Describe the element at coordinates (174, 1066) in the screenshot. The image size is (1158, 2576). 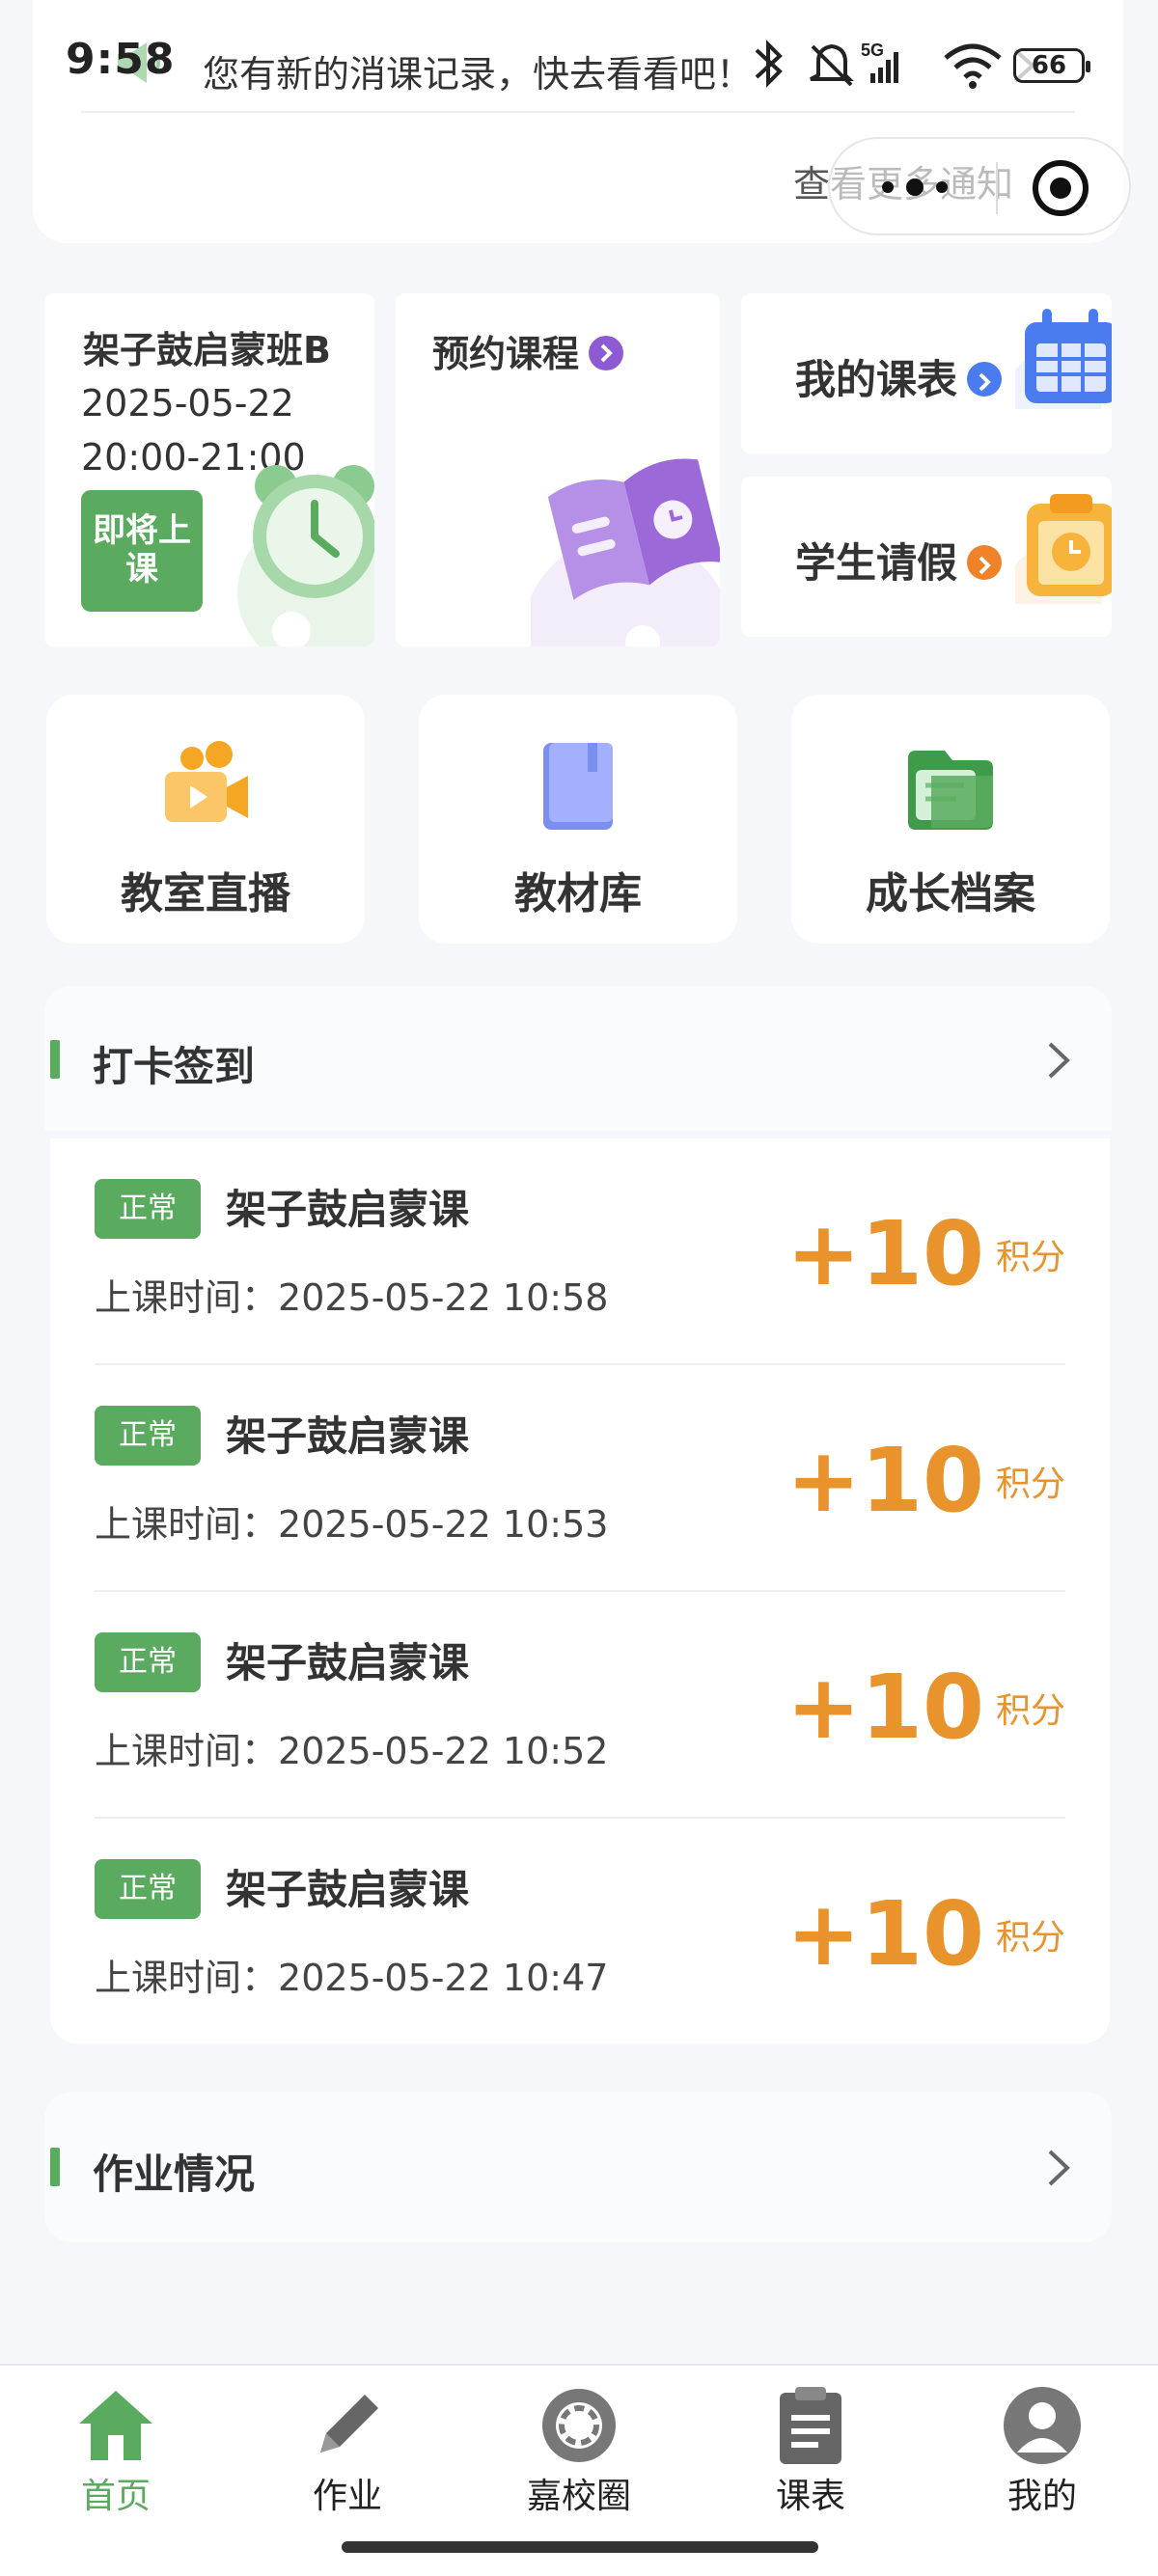
I see `checkin-section-title: 打卡签到` at that location.